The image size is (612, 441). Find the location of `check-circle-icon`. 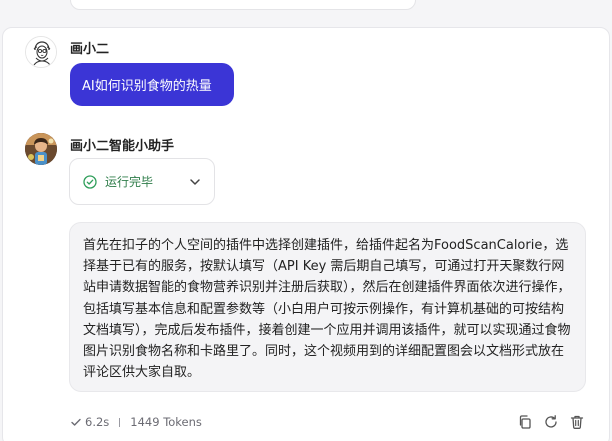

check-circle-icon is located at coordinates (90, 181).